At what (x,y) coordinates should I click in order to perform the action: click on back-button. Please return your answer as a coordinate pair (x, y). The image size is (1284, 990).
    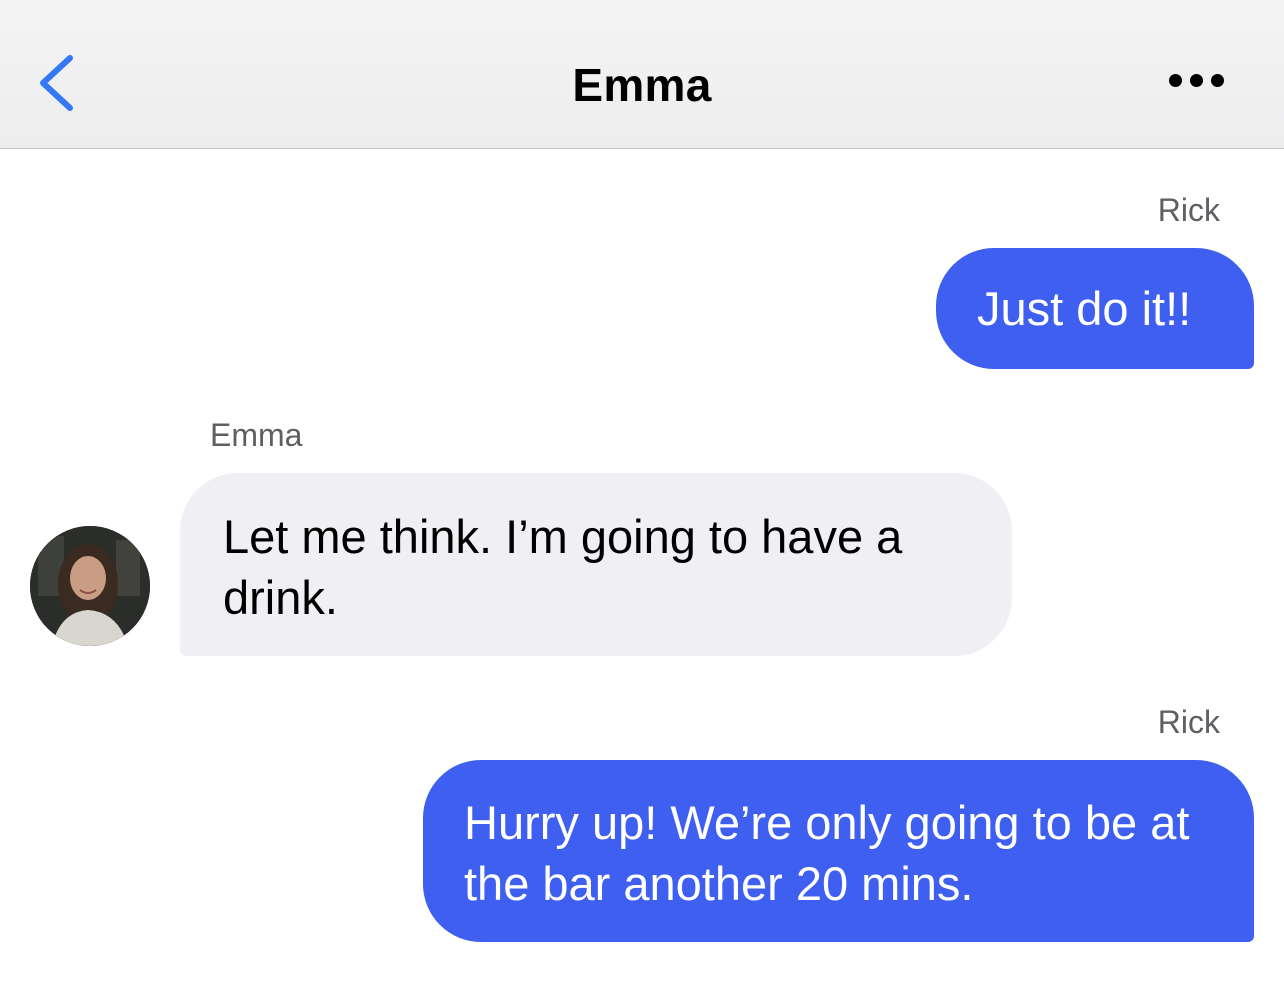
    Looking at the image, I should click on (58, 83).